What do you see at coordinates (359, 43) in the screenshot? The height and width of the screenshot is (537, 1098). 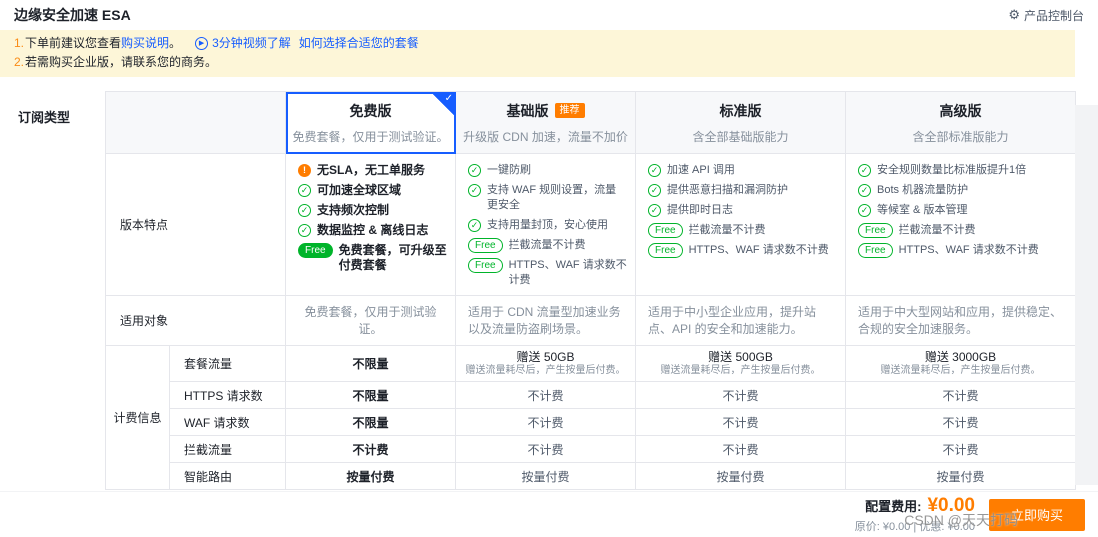 I see `choose-plan-link: 如何选择合适您的套餐` at bounding box center [359, 43].